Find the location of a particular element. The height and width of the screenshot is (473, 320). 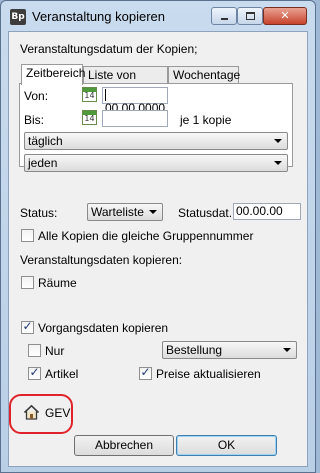

nur-checkbox is located at coordinates (34, 350).